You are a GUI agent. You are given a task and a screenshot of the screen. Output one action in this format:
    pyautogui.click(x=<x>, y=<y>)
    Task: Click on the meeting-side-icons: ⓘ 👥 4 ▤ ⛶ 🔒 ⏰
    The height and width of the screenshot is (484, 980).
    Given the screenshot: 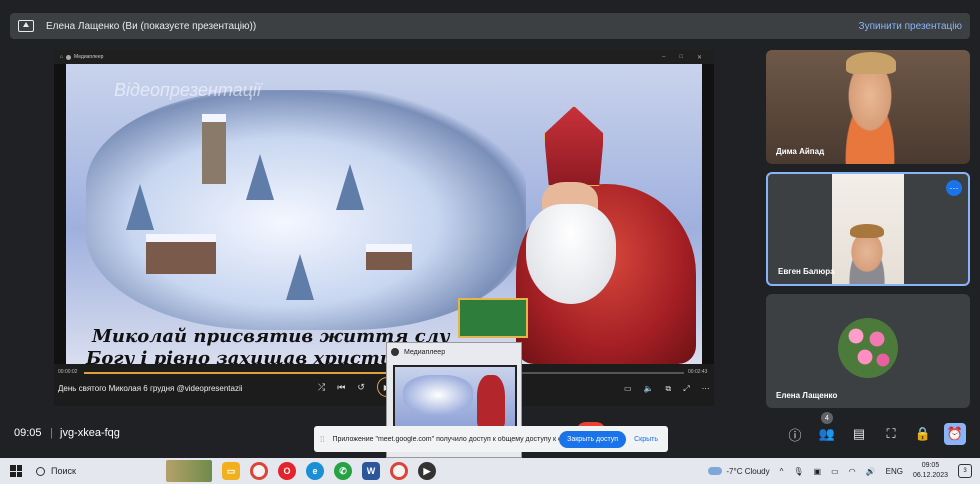 What is the action you would take?
    pyautogui.click(x=875, y=428)
    